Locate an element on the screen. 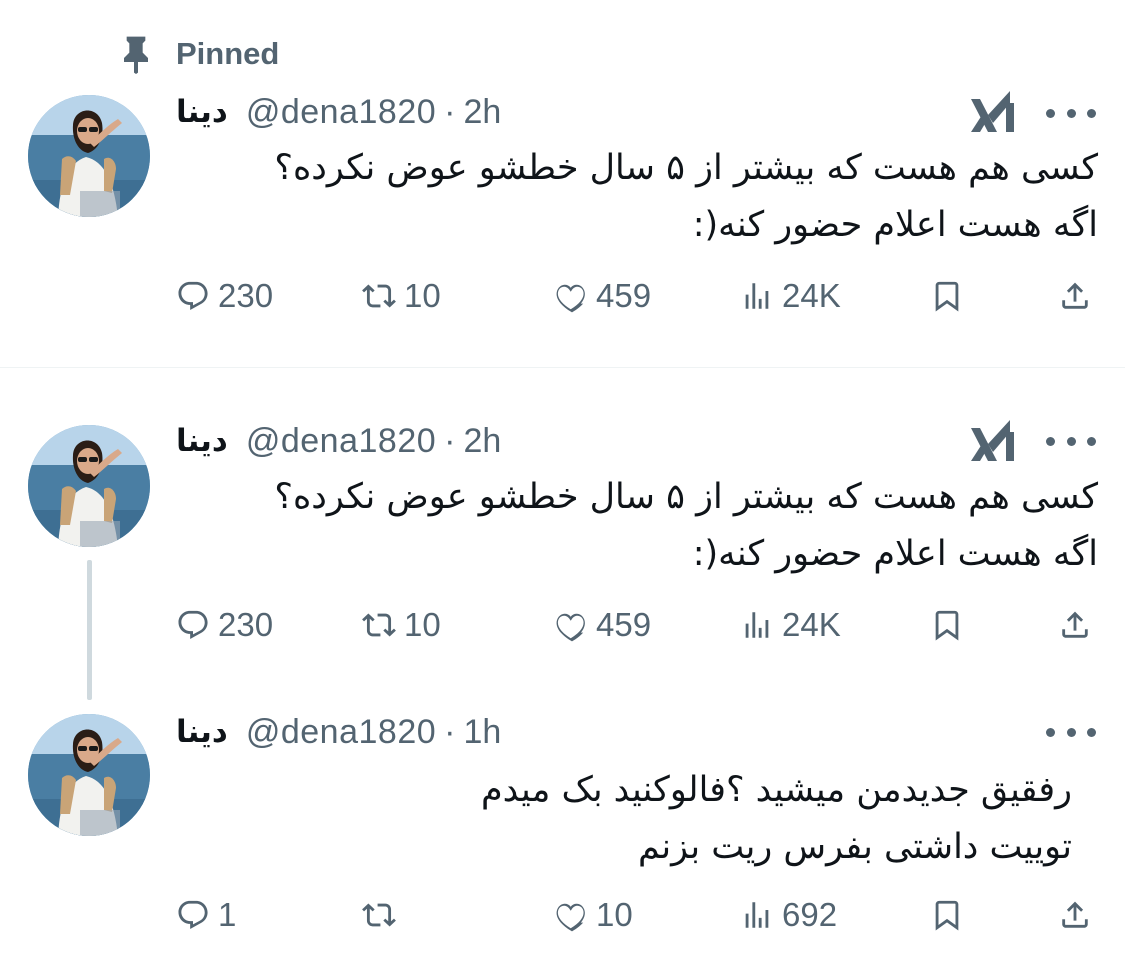  tweet-text-line: توییت داشتی بفرس ریت بزنم is located at coordinates (855, 847).